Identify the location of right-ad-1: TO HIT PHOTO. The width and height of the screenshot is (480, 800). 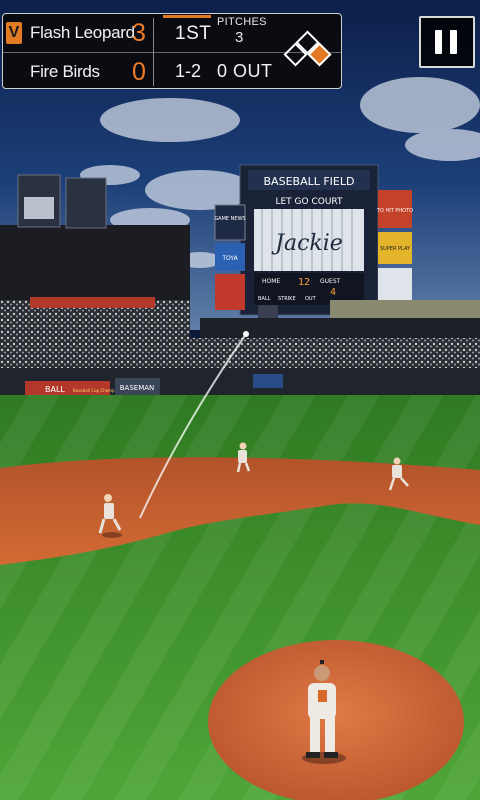
(394, 211).